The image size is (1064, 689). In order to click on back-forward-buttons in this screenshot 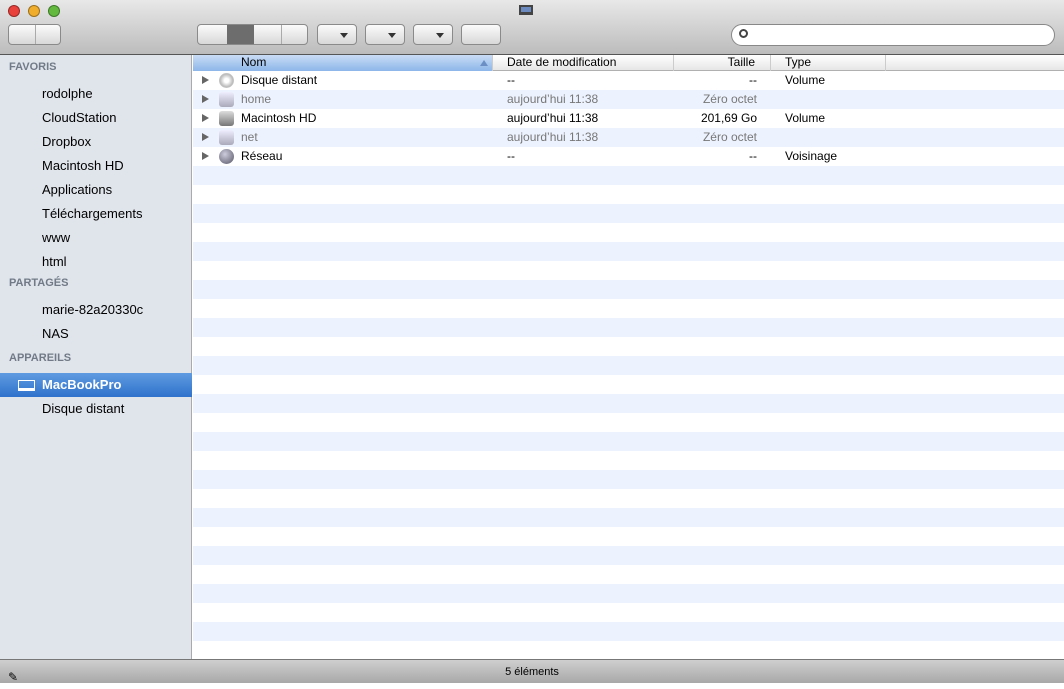, I will do `click(34, 34)`.